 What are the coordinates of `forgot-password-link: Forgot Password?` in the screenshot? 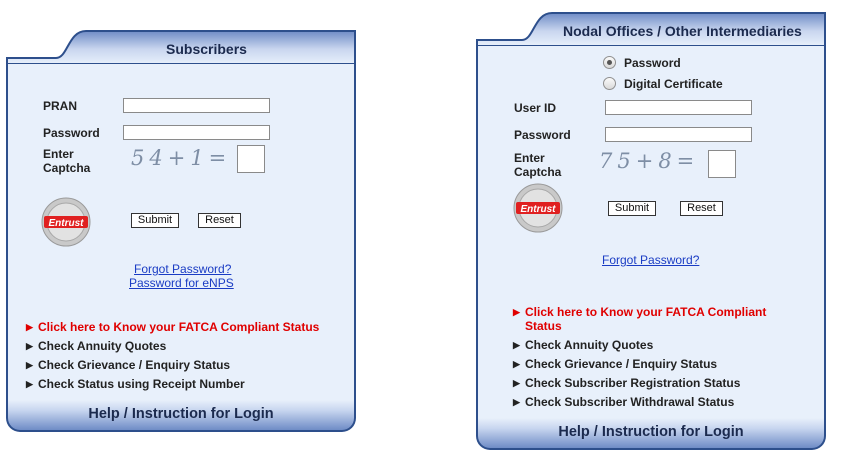 It's located at (182, 269).